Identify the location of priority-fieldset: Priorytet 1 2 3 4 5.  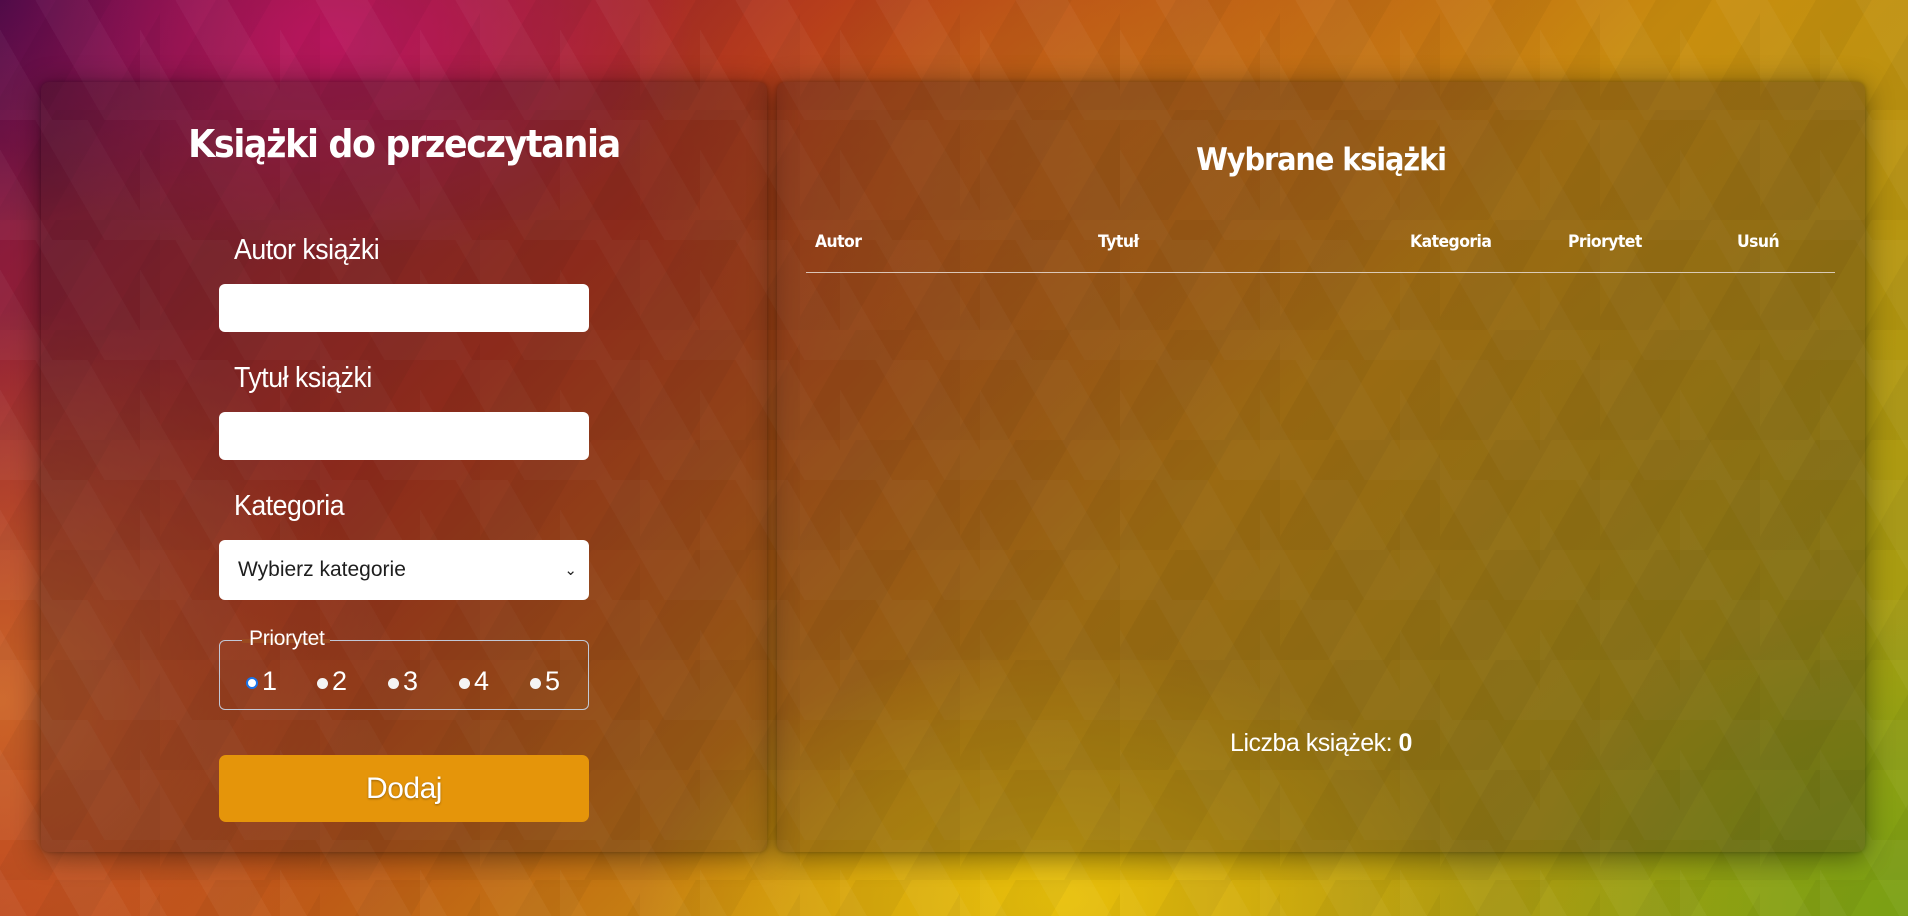
(404, 668).